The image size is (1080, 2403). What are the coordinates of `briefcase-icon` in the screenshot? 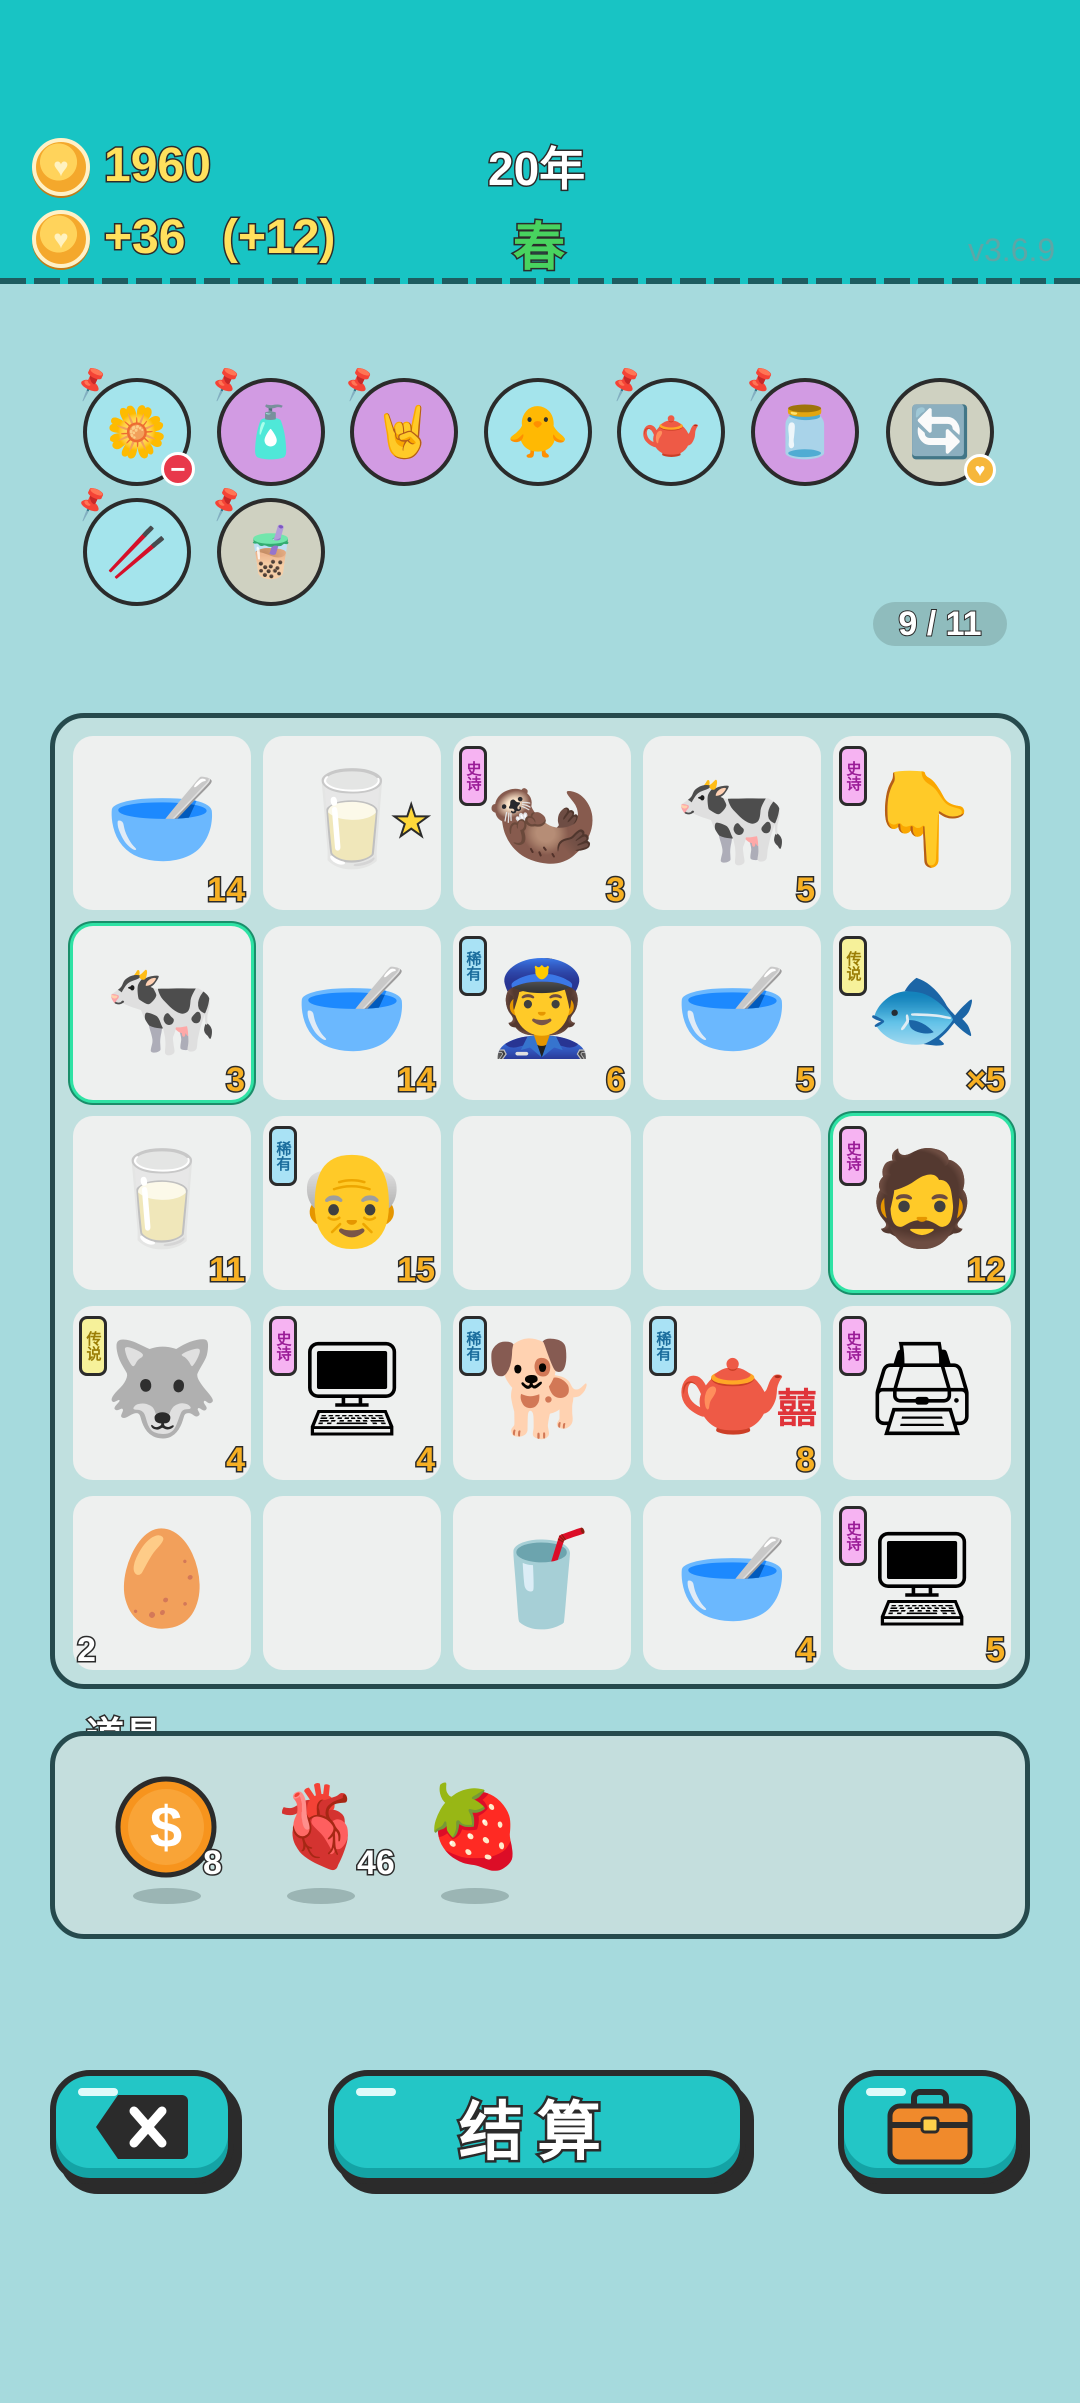 It's located at (930, 2127).